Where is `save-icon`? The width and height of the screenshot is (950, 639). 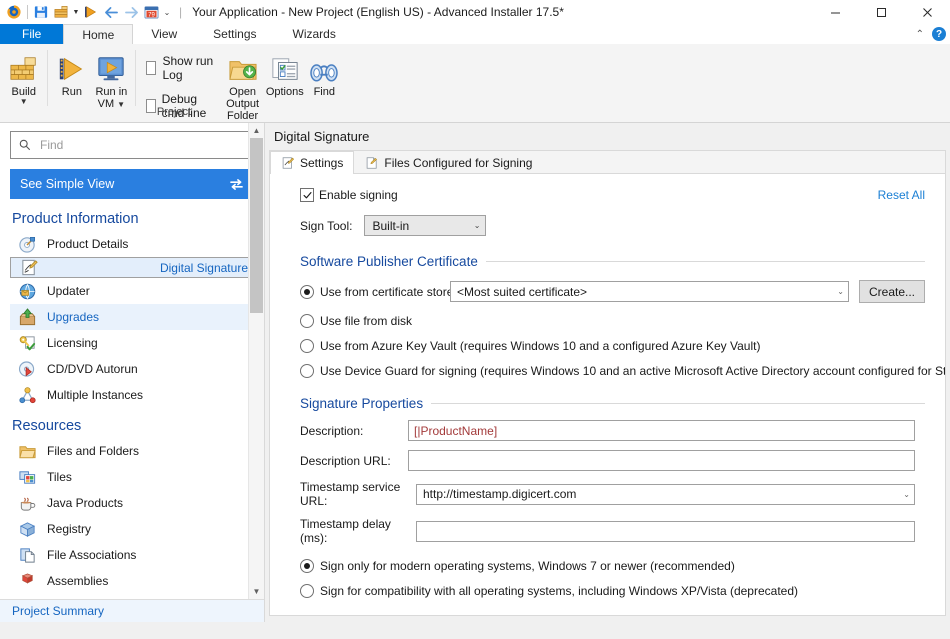 save-icon is located at coordinates (41, 12).